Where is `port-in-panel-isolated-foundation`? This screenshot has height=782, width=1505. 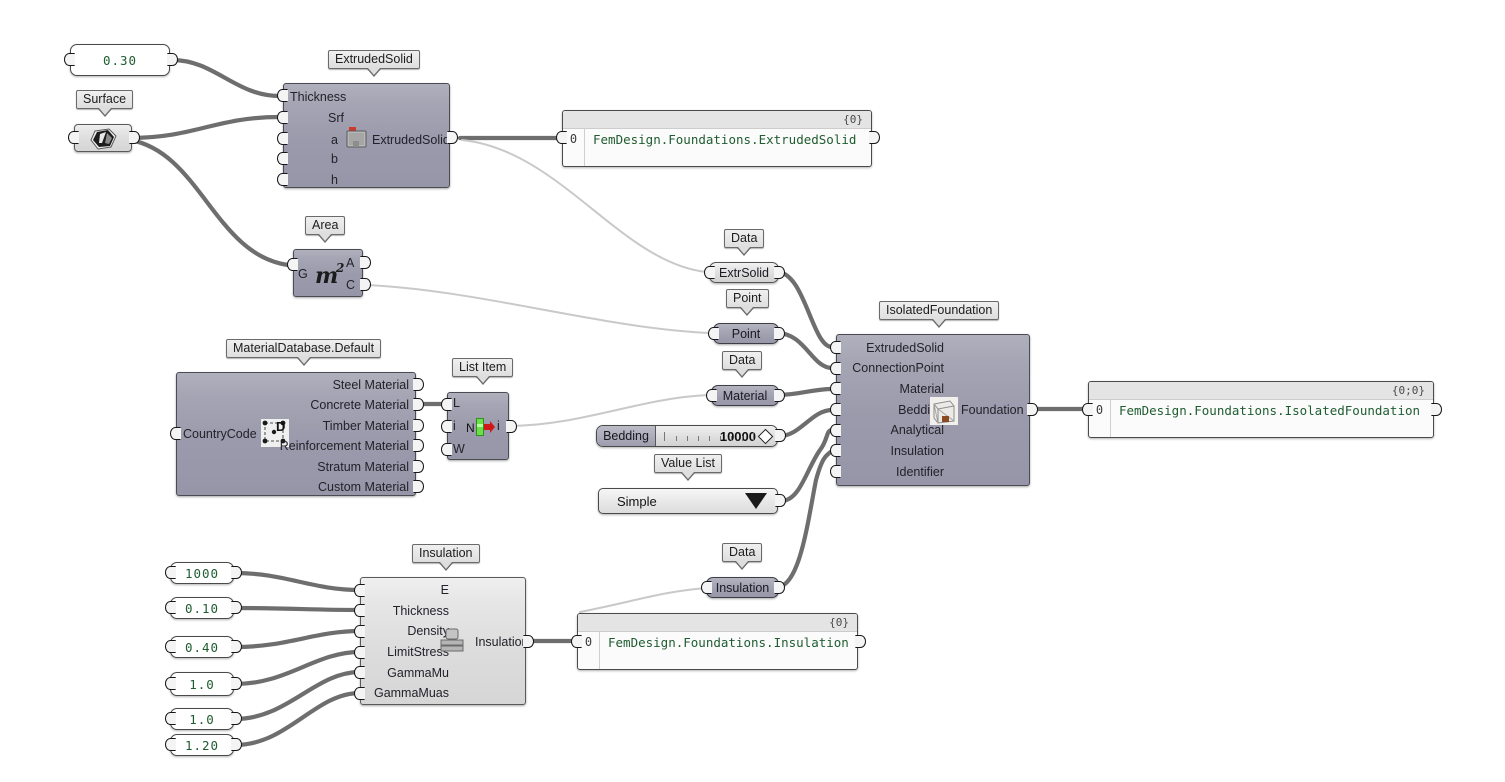 port-in-panel-isolated-foundation is located at coordinates (1087, 409).